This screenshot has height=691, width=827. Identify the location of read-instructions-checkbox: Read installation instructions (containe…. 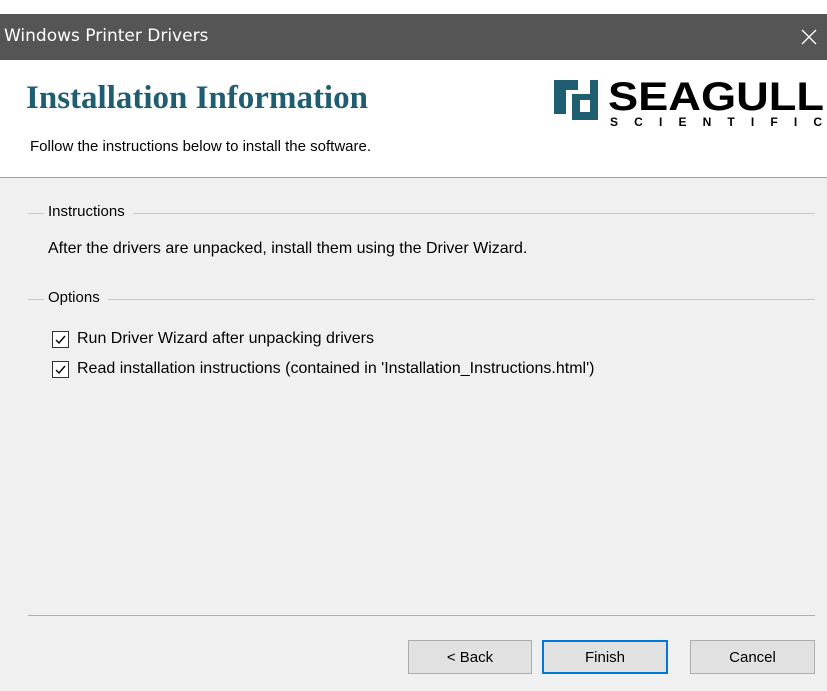
(323, 369).